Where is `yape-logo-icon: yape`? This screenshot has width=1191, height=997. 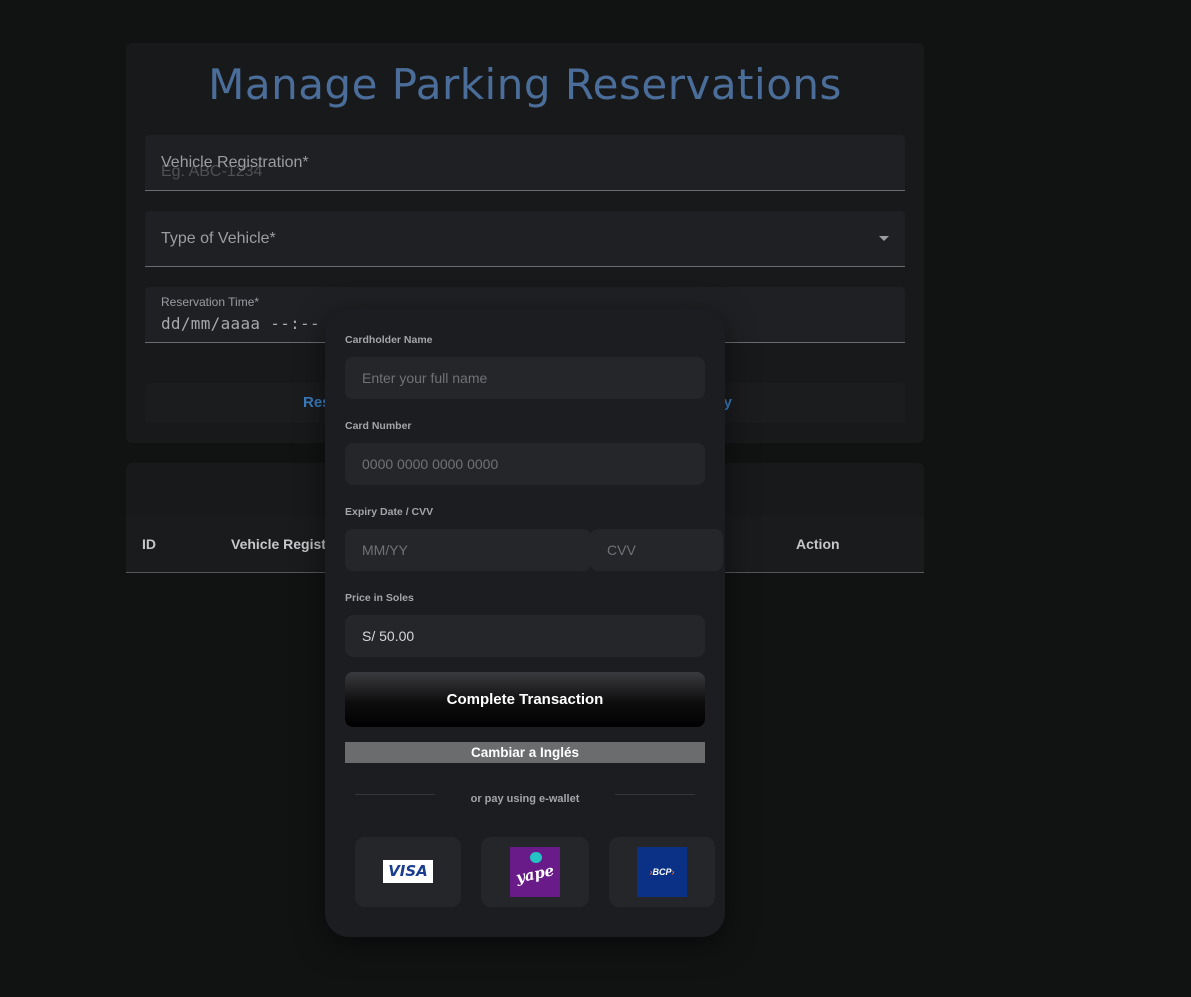
yape-logo-icon: yape is located at coordinates (535, 872).